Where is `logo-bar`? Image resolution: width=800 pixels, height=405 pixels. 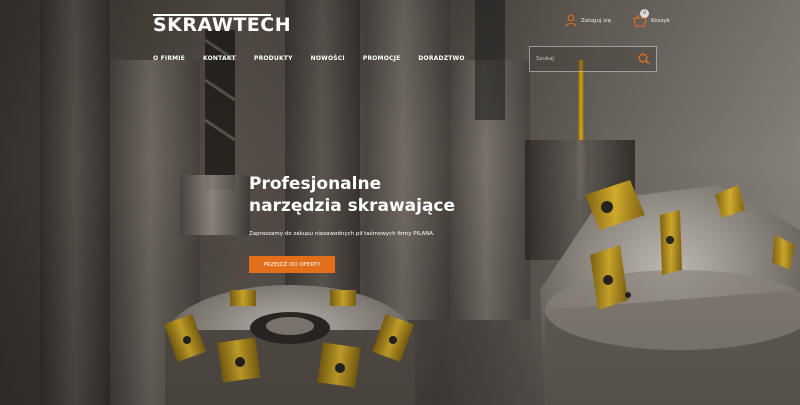 logo-bar is located at coordinates (212, 15).